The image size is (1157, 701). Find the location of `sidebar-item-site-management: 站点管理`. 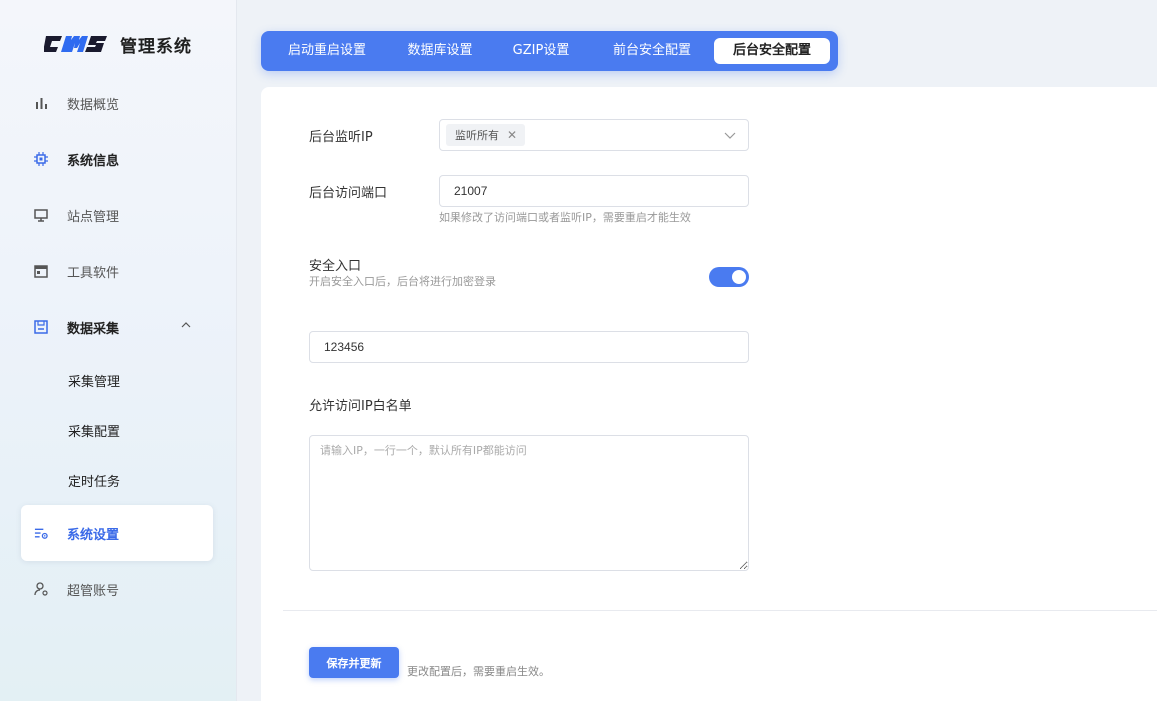

sidebar-item-site-management: 站点管理 is located at coordinates (117, 215).